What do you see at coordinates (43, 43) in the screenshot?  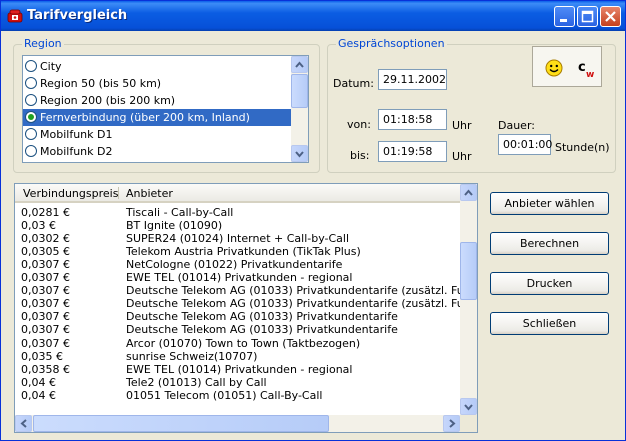 I see `region-group-title: Region` at bounding box center [43, 43].